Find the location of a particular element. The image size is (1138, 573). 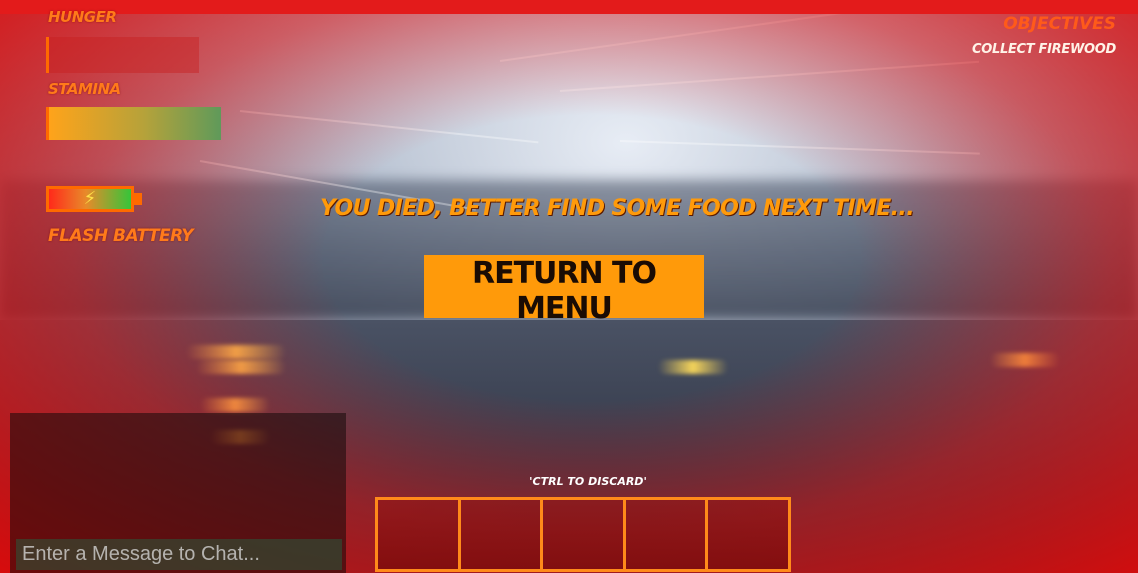

damage-edge is located at coordinates (569, 7).